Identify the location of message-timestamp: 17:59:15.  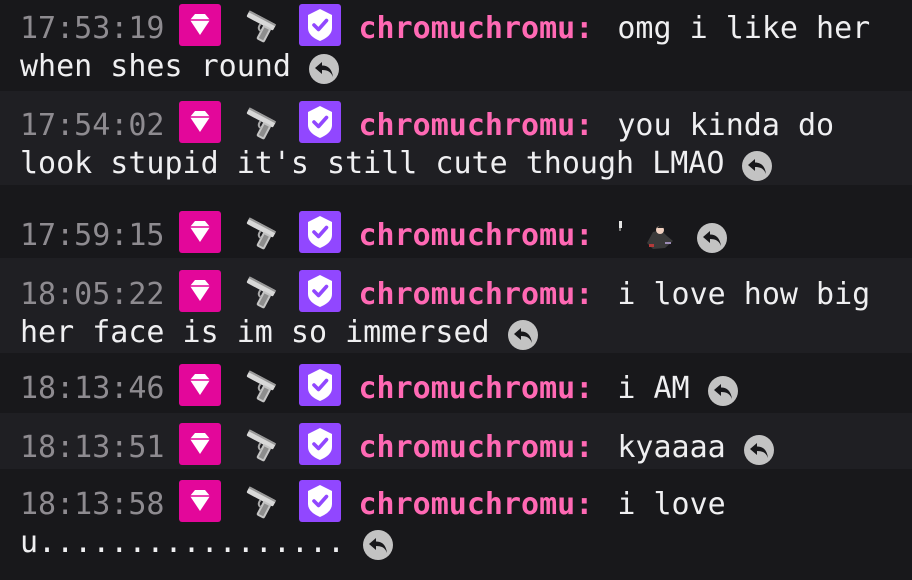
(92, 235).